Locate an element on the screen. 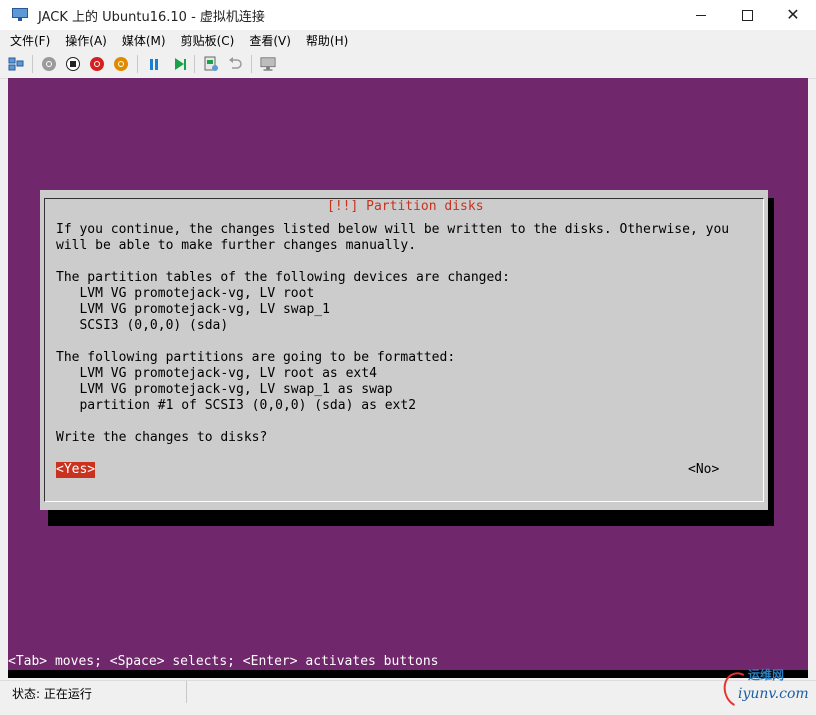 The image size is (816, 715). installer-text-line: LVM VG promotejack-vg, LV root as ext4 is located at coordinates (216, 373).